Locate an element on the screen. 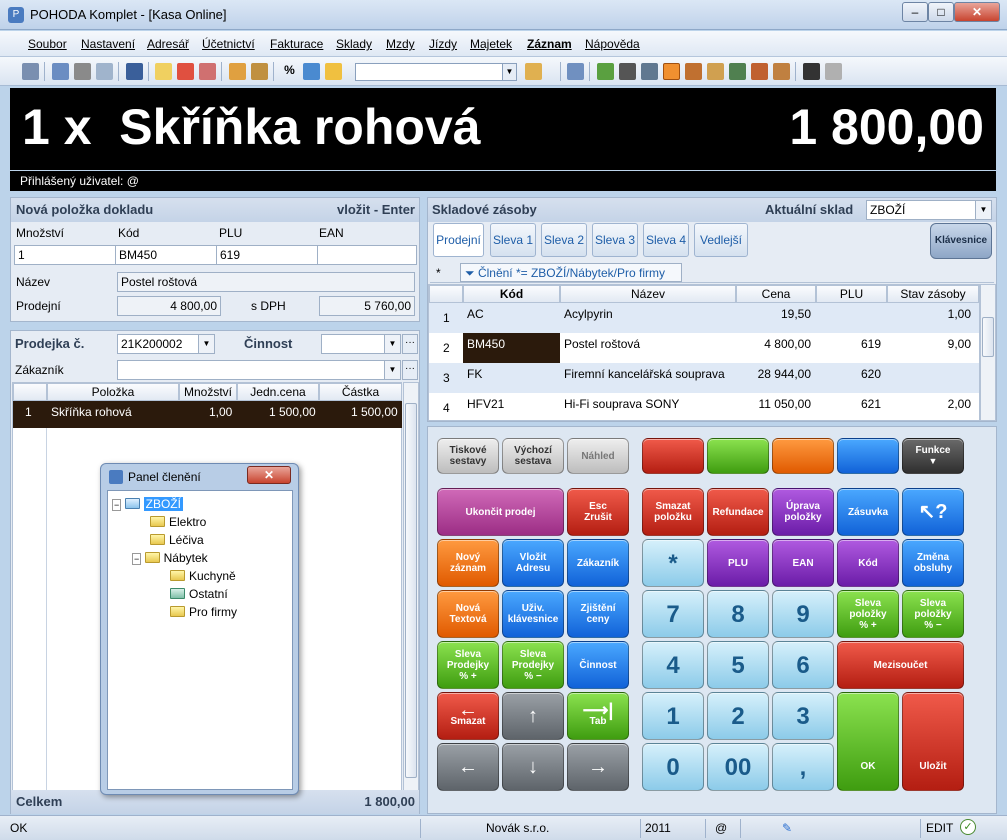 The image size is (1007, 840). refresh-icon is located at coordinates (311, 71).